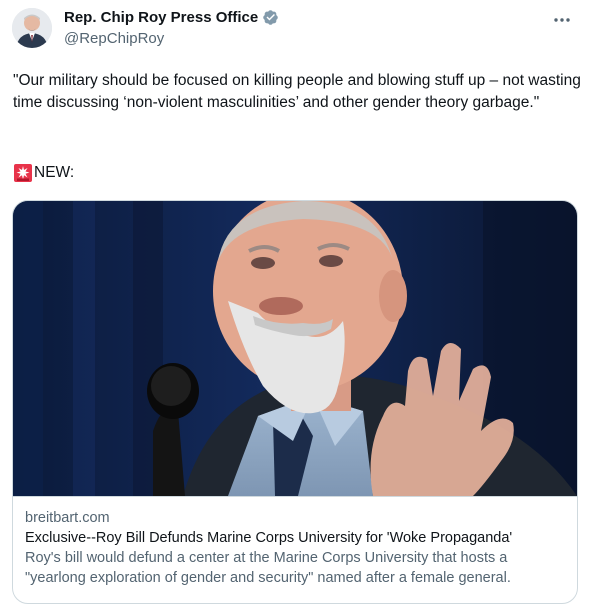  What do you see at coordinates (562, 20) in the screenshot?
I see `more-options-icon` at bounding box center [562, 20].